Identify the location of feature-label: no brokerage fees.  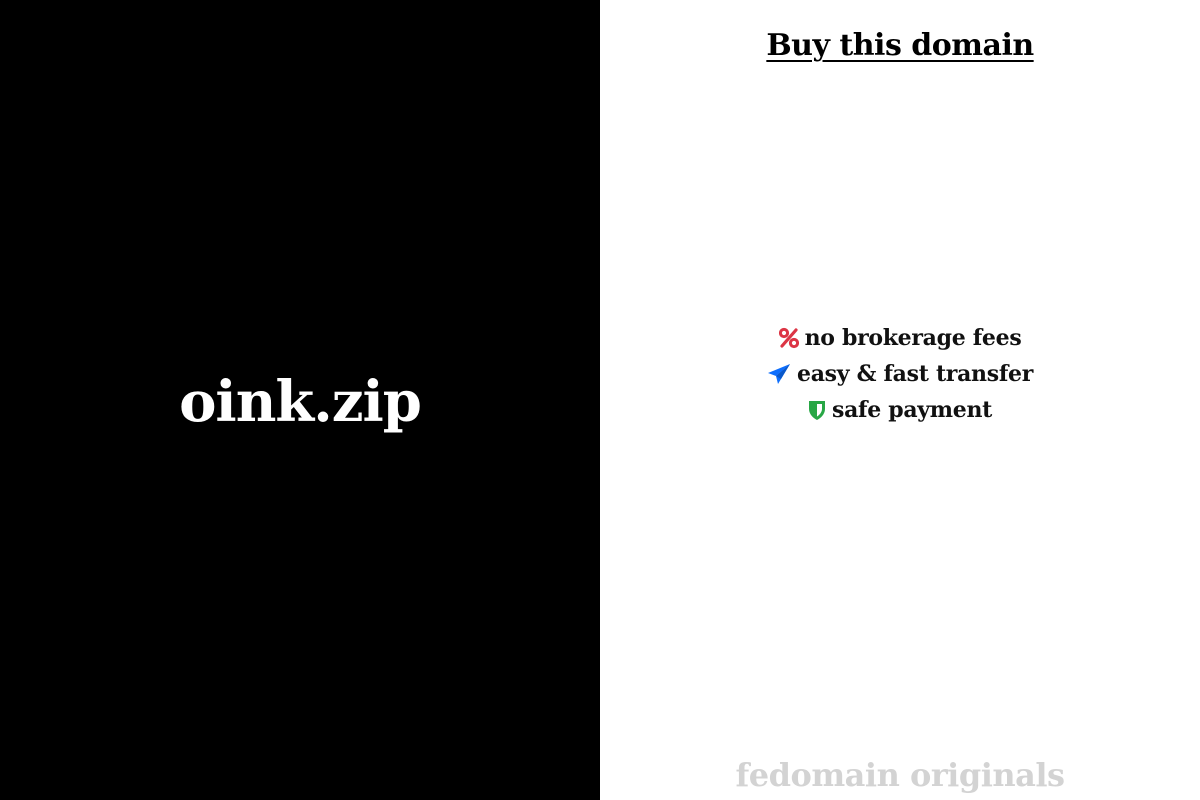
(913, 338).